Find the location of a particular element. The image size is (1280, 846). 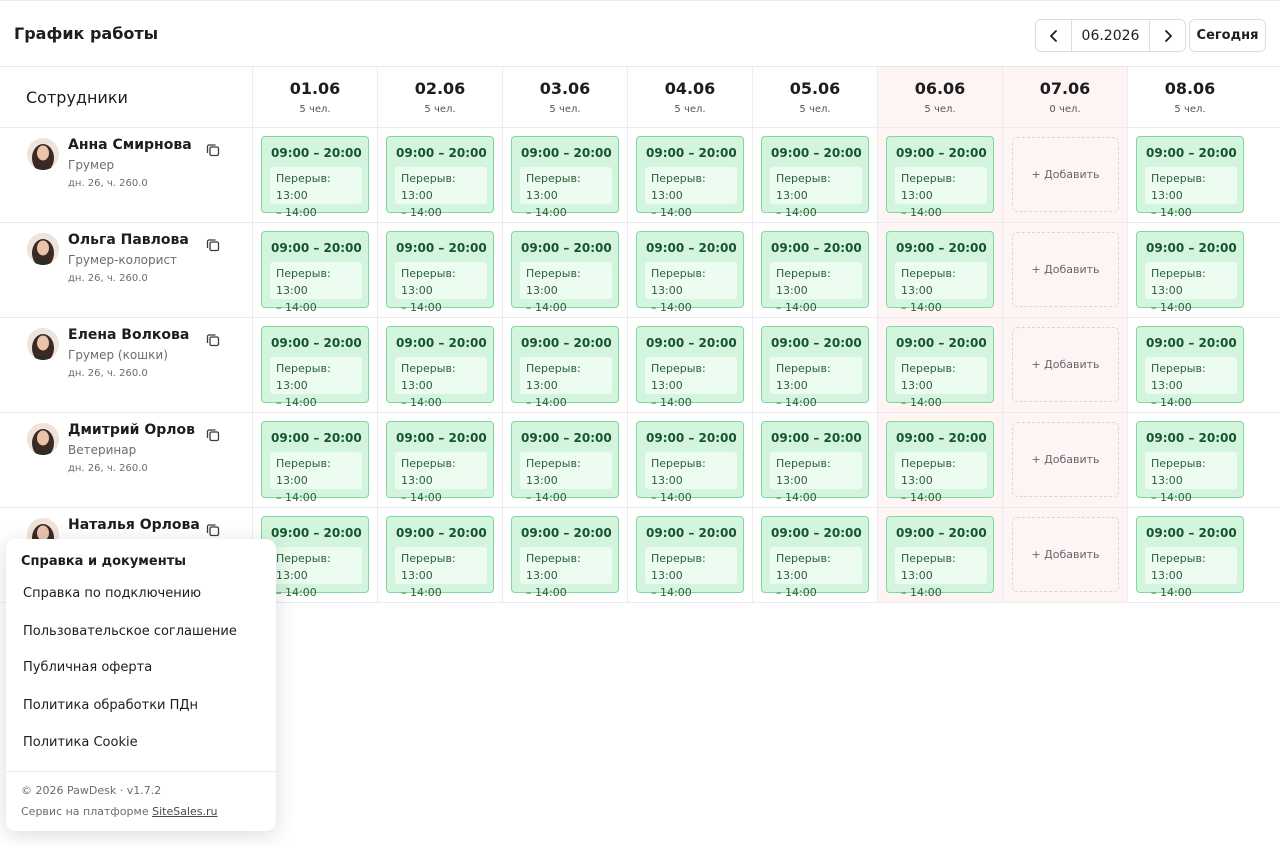

link-user-agreement: Пользовательское соглашение is located at coordinates (130, 631).